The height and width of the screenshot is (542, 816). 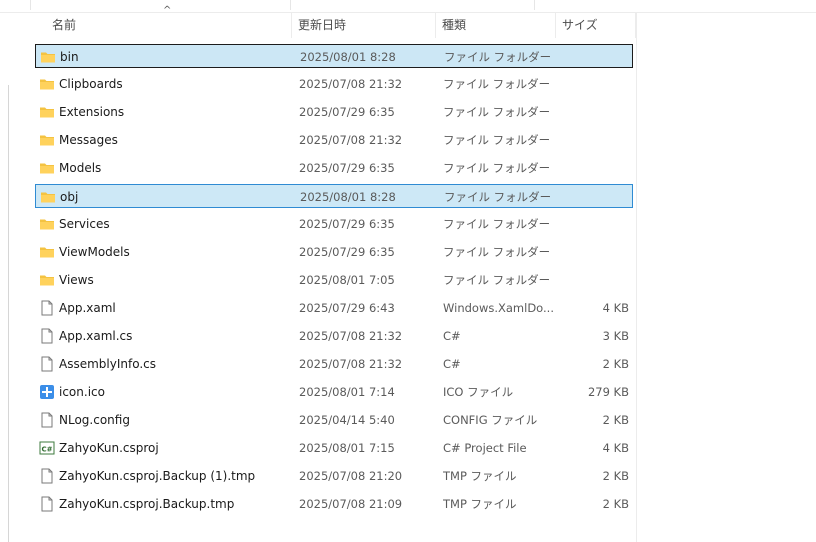 I want to click on file-name: Models, so click(x=80, y=168).